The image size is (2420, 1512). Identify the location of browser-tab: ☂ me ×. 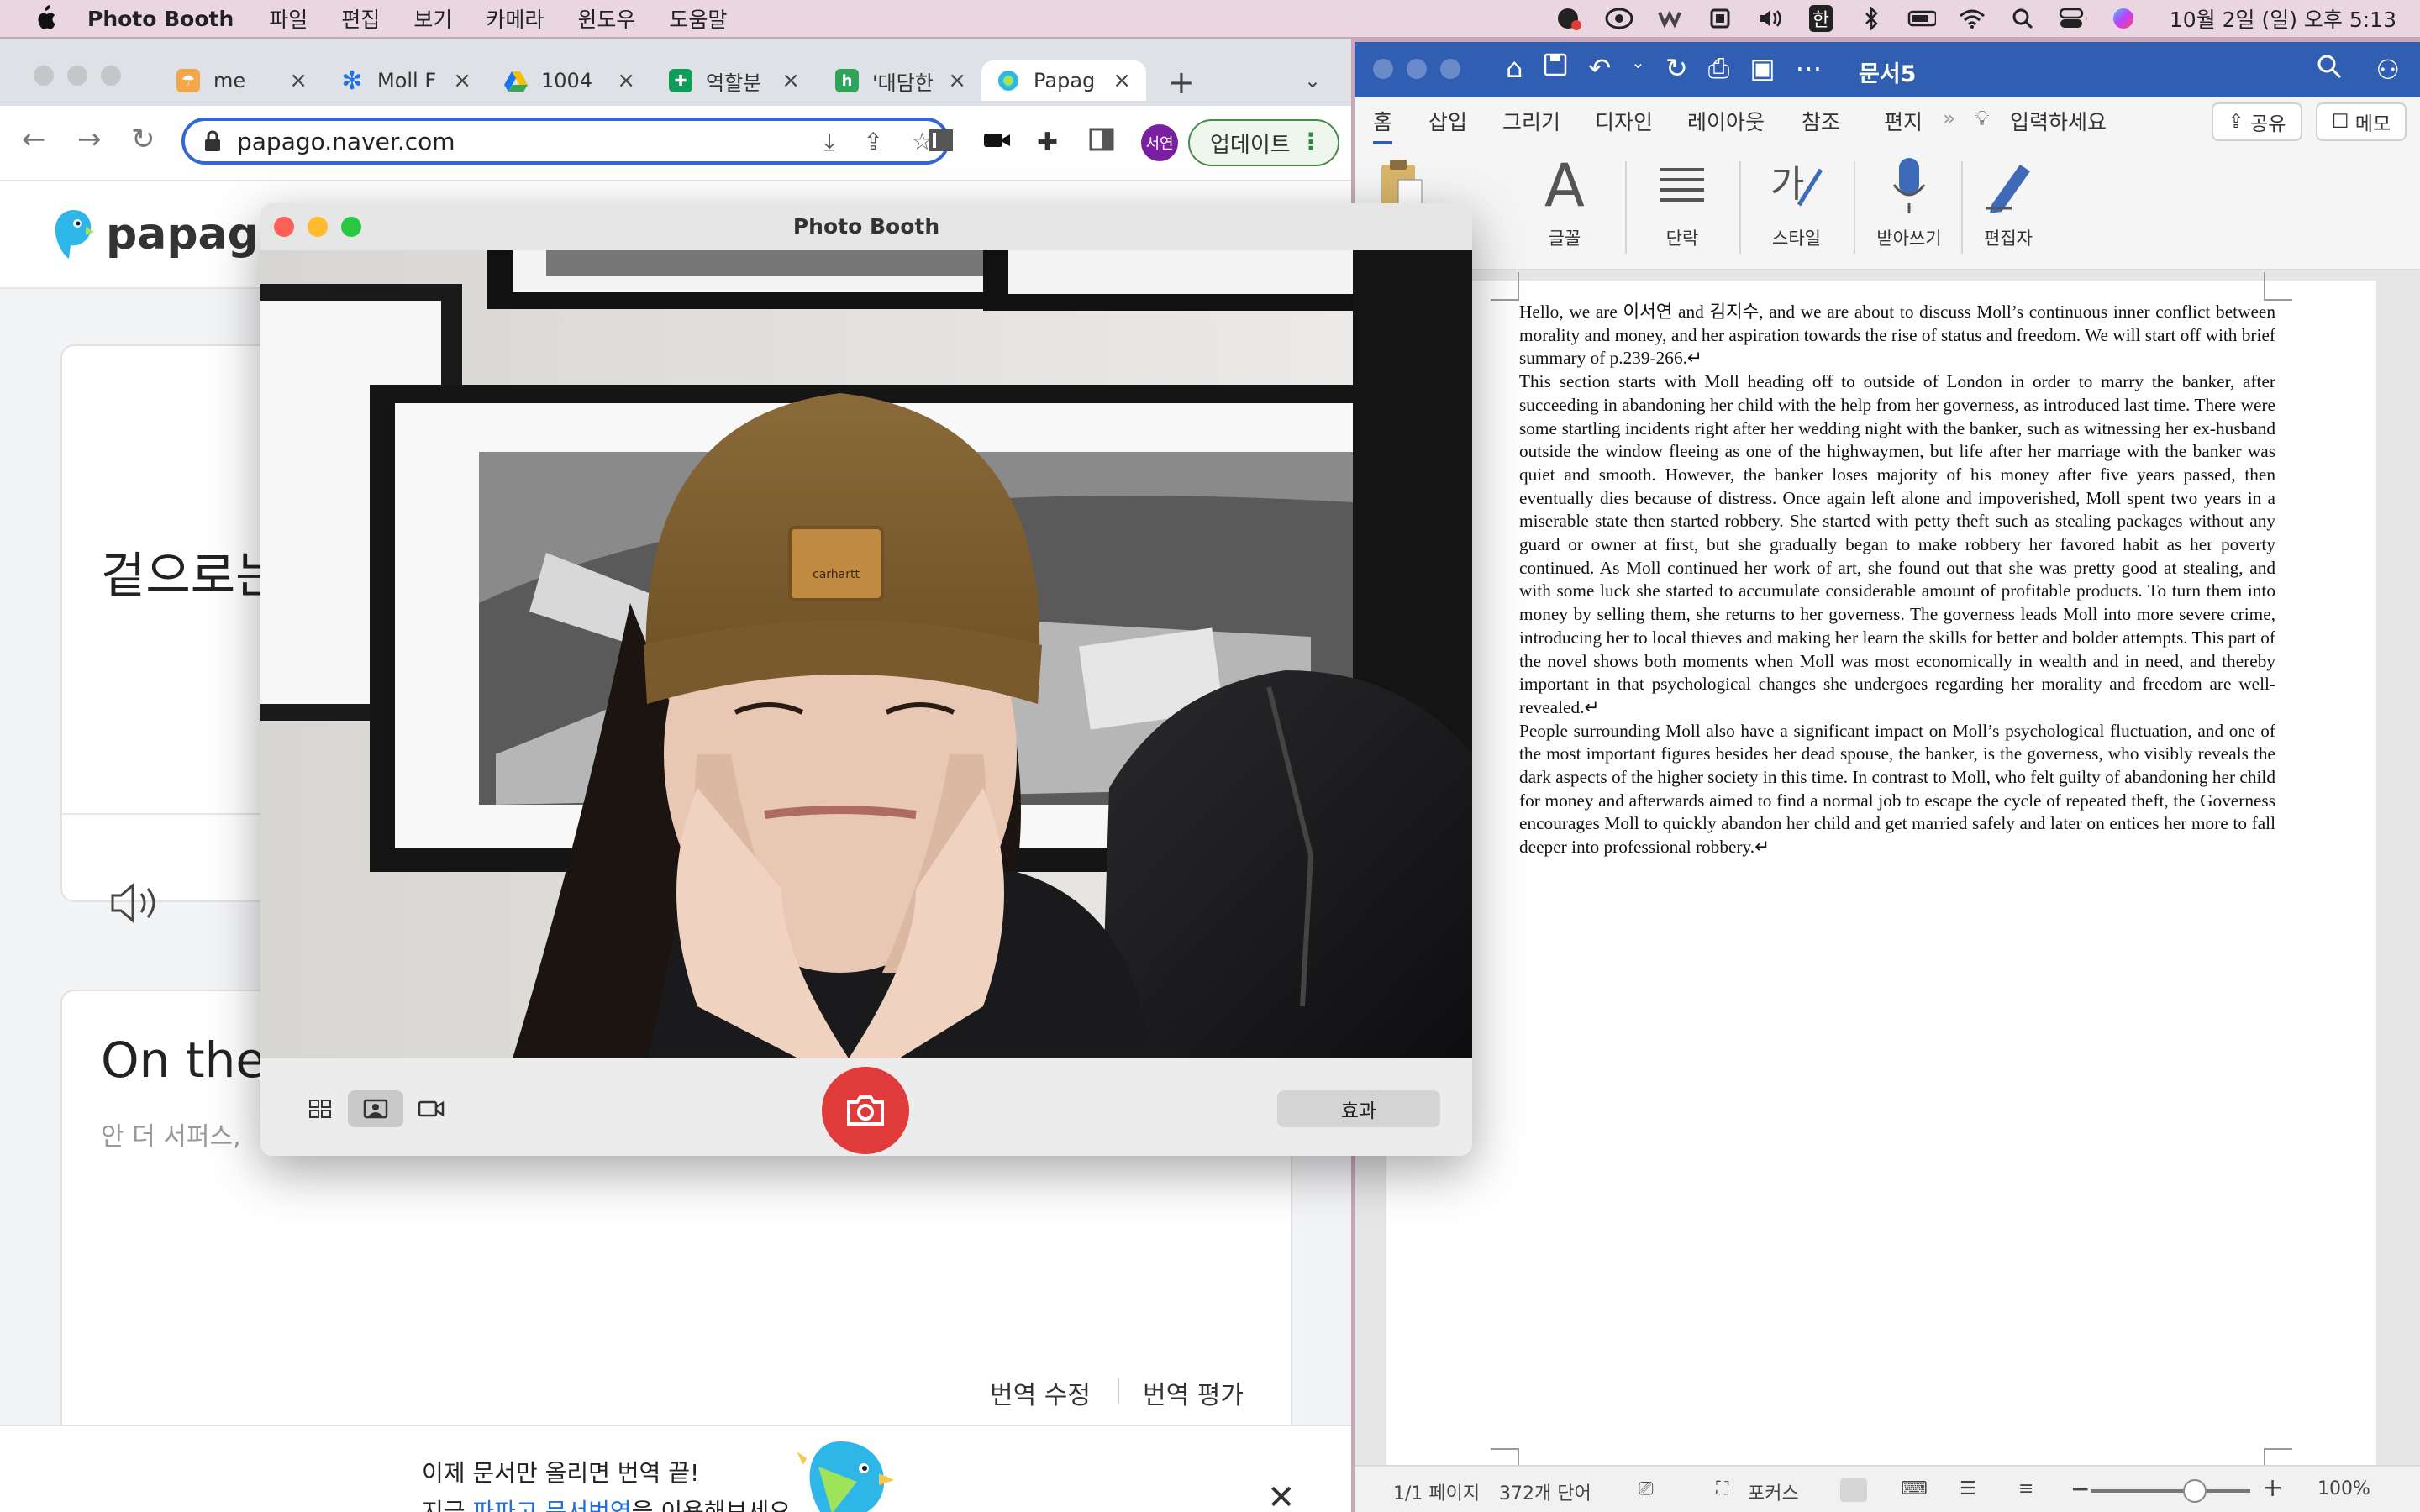
(242, 80).